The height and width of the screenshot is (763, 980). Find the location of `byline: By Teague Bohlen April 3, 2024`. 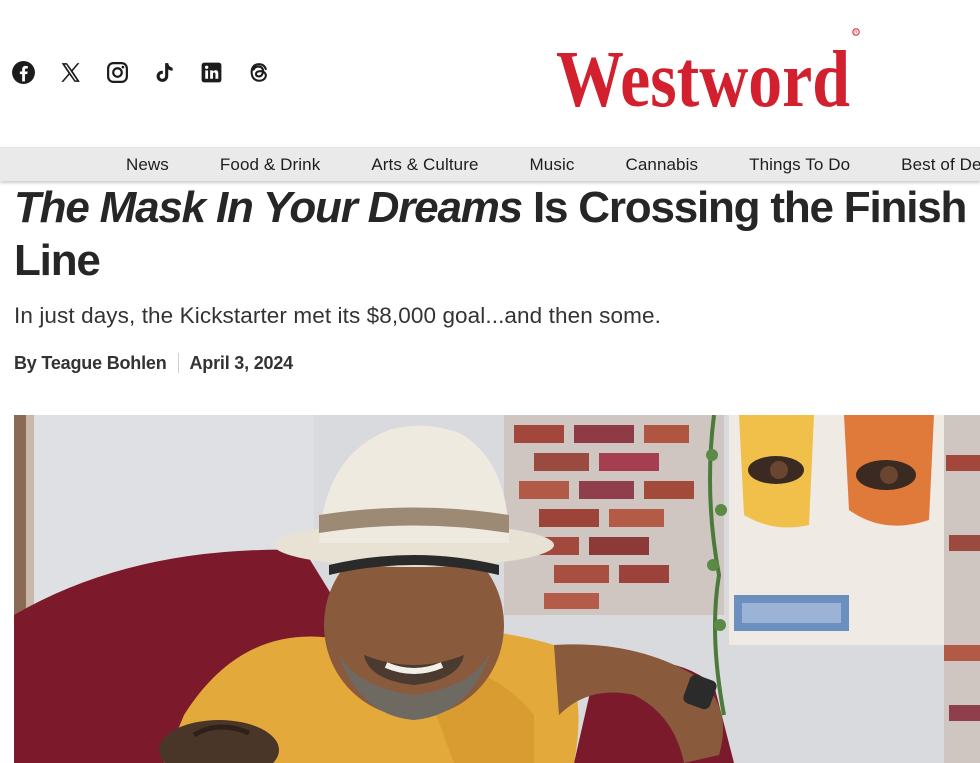

byline: By Teague Bohlen April 3, 2024 is located at coordinates (153, 363).